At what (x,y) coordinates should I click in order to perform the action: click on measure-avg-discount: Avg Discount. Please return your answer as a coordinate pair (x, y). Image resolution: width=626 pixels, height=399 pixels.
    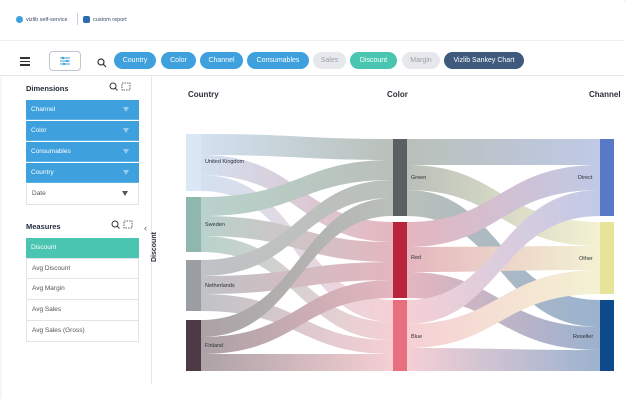
    Looking at the image, I should click on (82, 268).